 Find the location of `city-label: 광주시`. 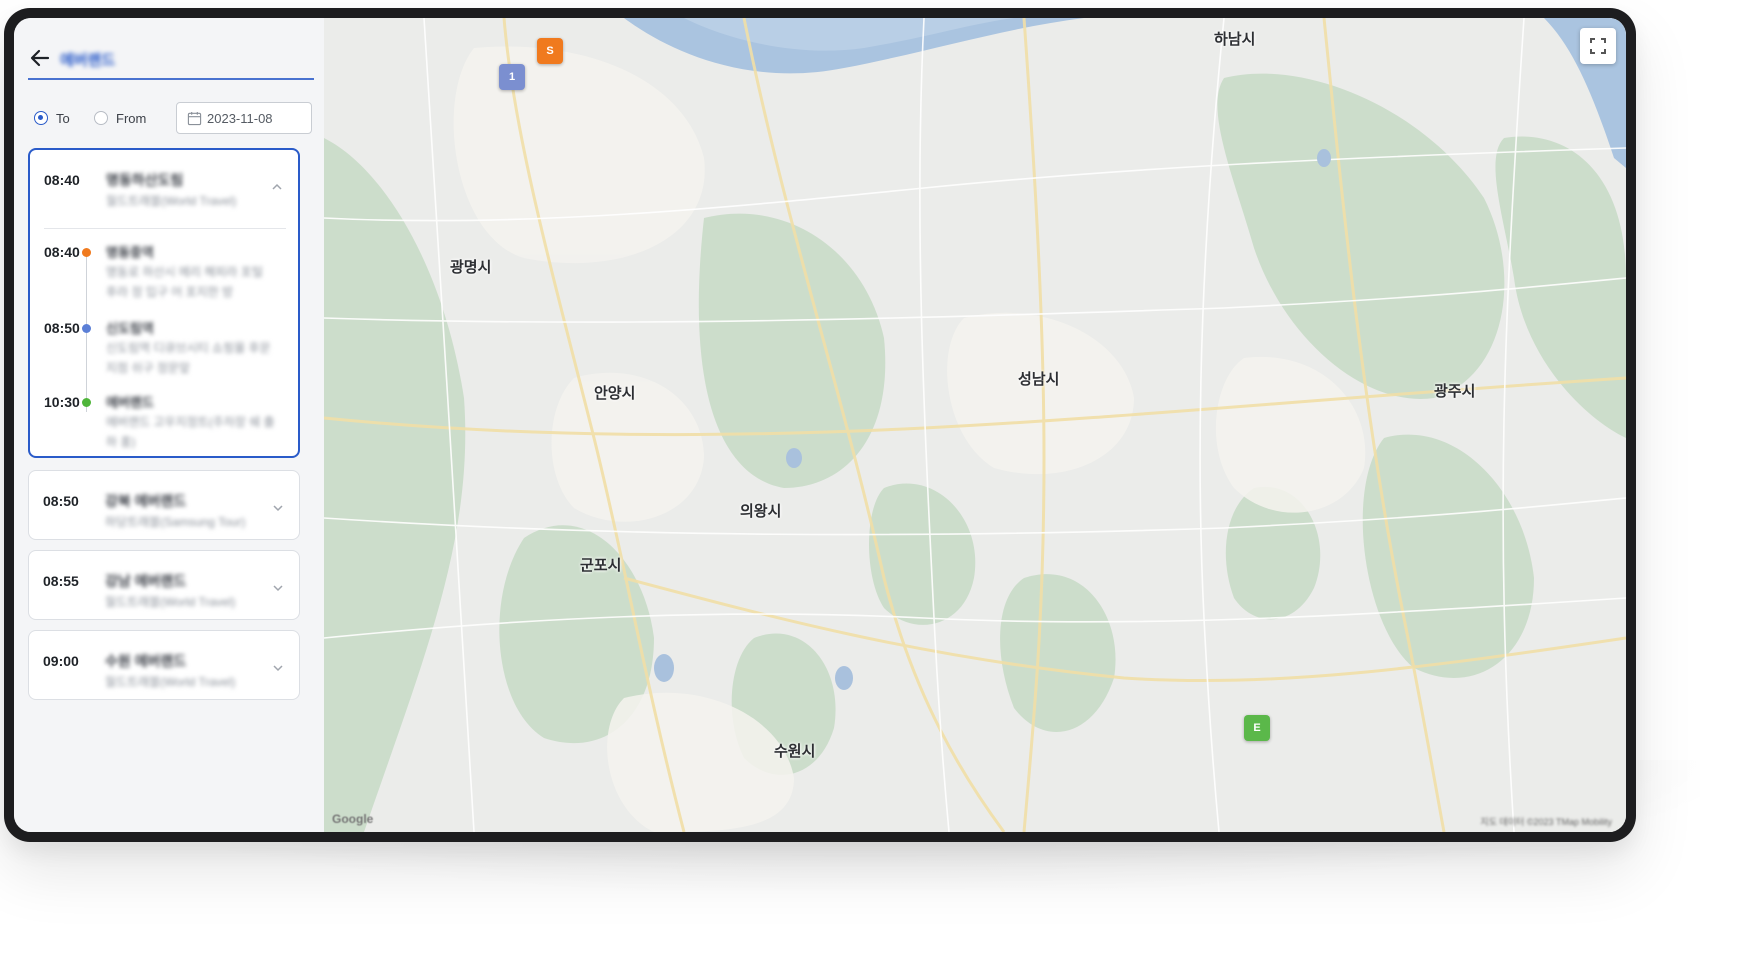

city-label: 광주시 is located at coordinates (1455, 391).